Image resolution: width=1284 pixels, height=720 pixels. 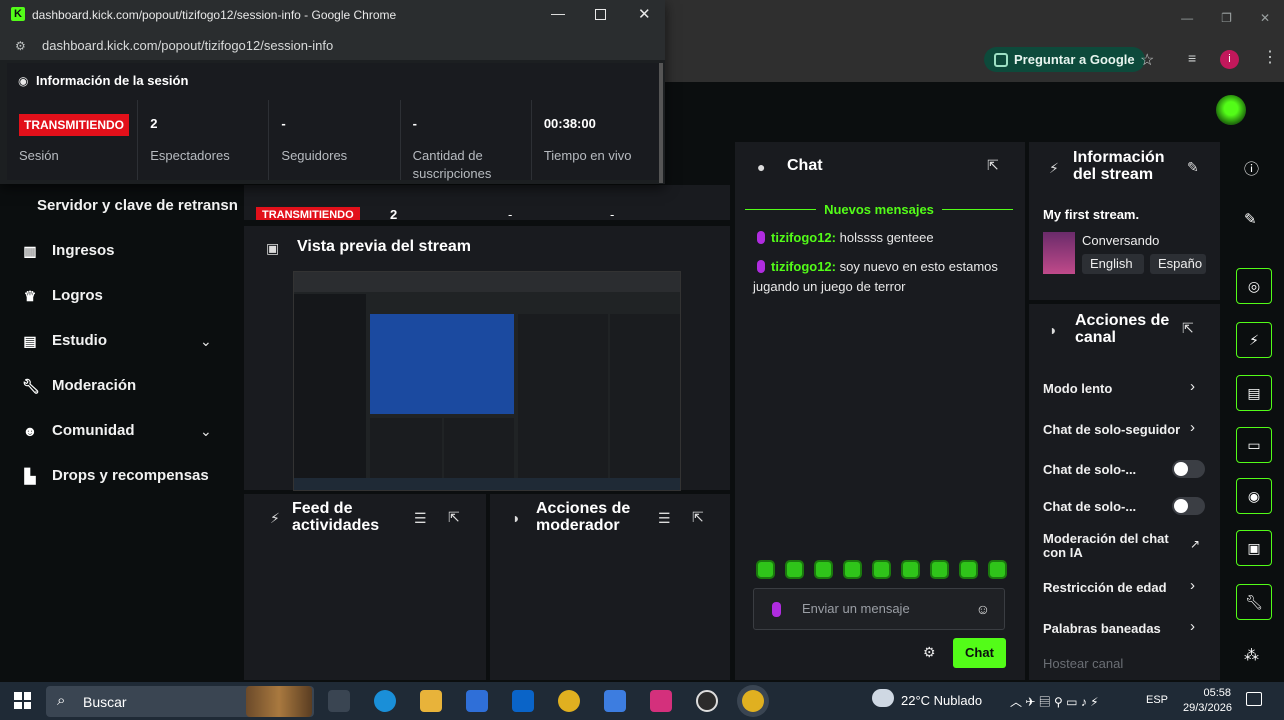 What do you see at coordinates (661, 123) in the screenshot?
I see `scrollbar` at bounding box center [661, 123].